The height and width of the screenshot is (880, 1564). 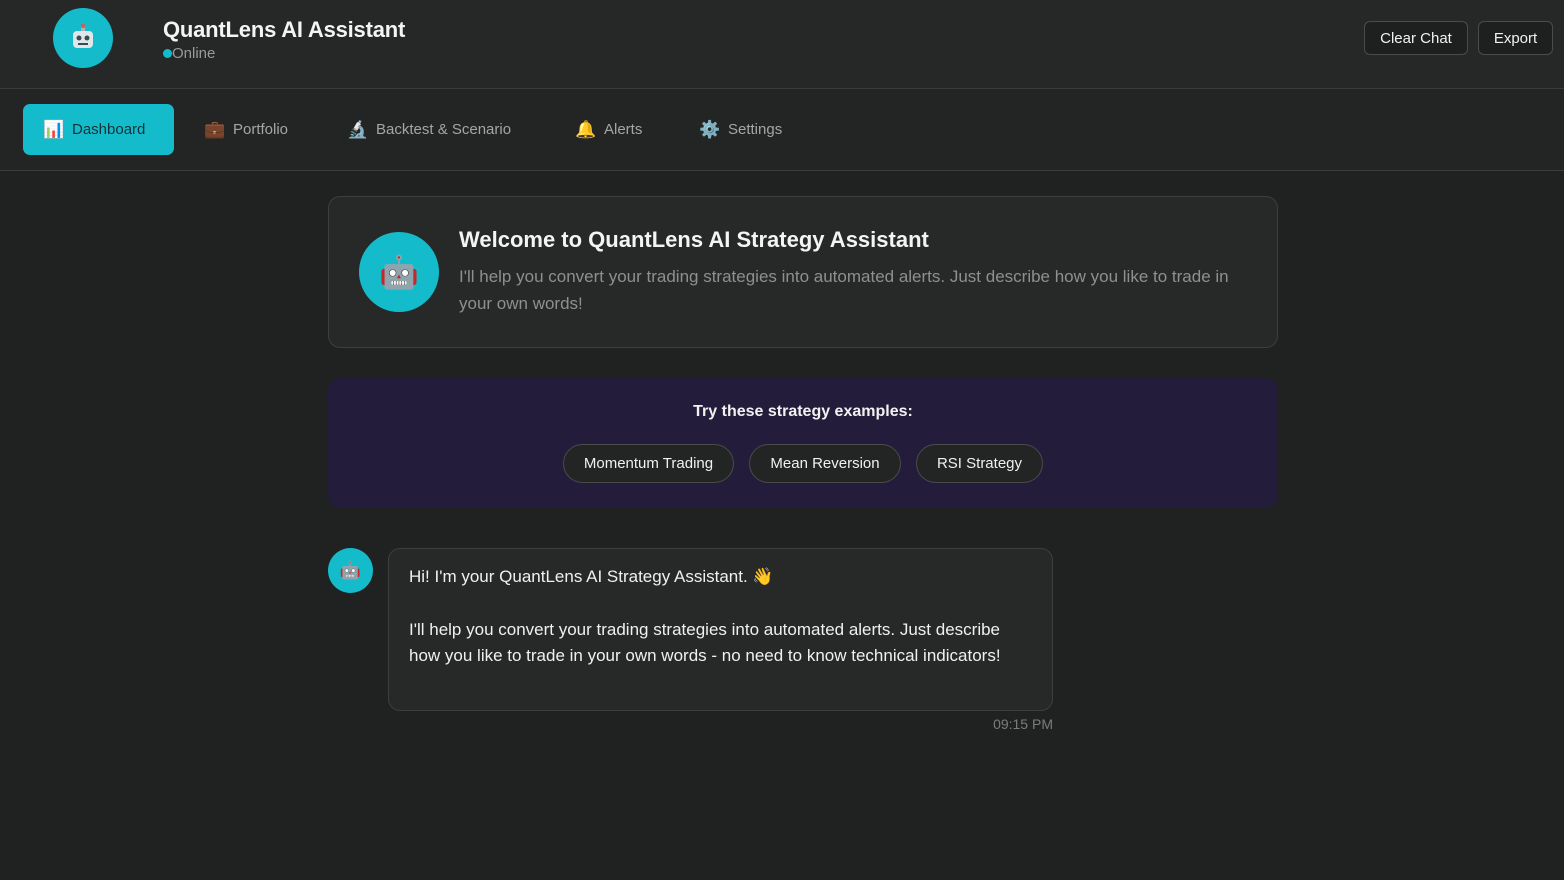 What do you see at coordinates (803, 411) in the screenshot?
I see `examples-title: Try these strategy examples:` at bounding box center [803, 411].